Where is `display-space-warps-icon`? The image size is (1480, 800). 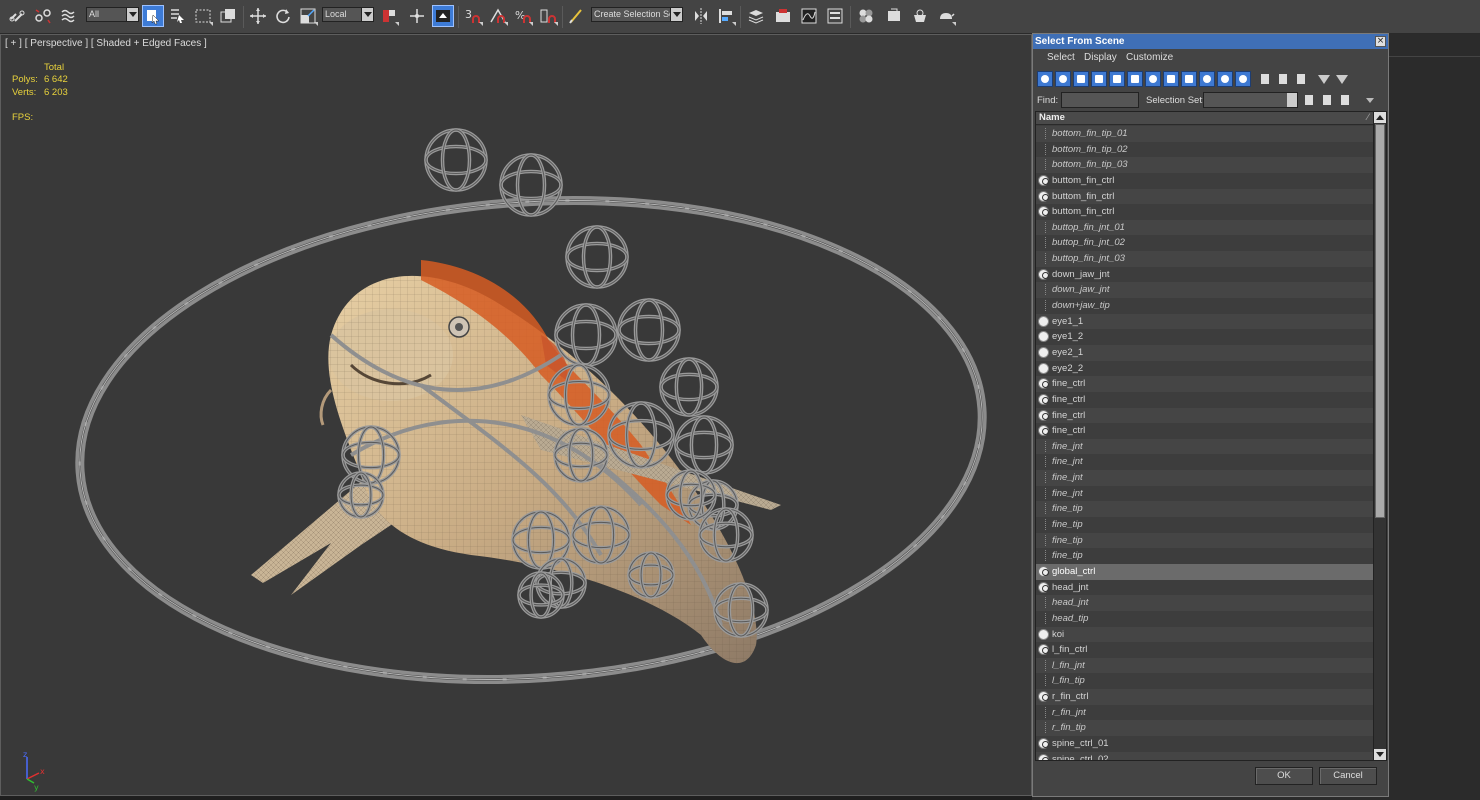 display-space-warps-icon is located at coordinates (1135, 79).